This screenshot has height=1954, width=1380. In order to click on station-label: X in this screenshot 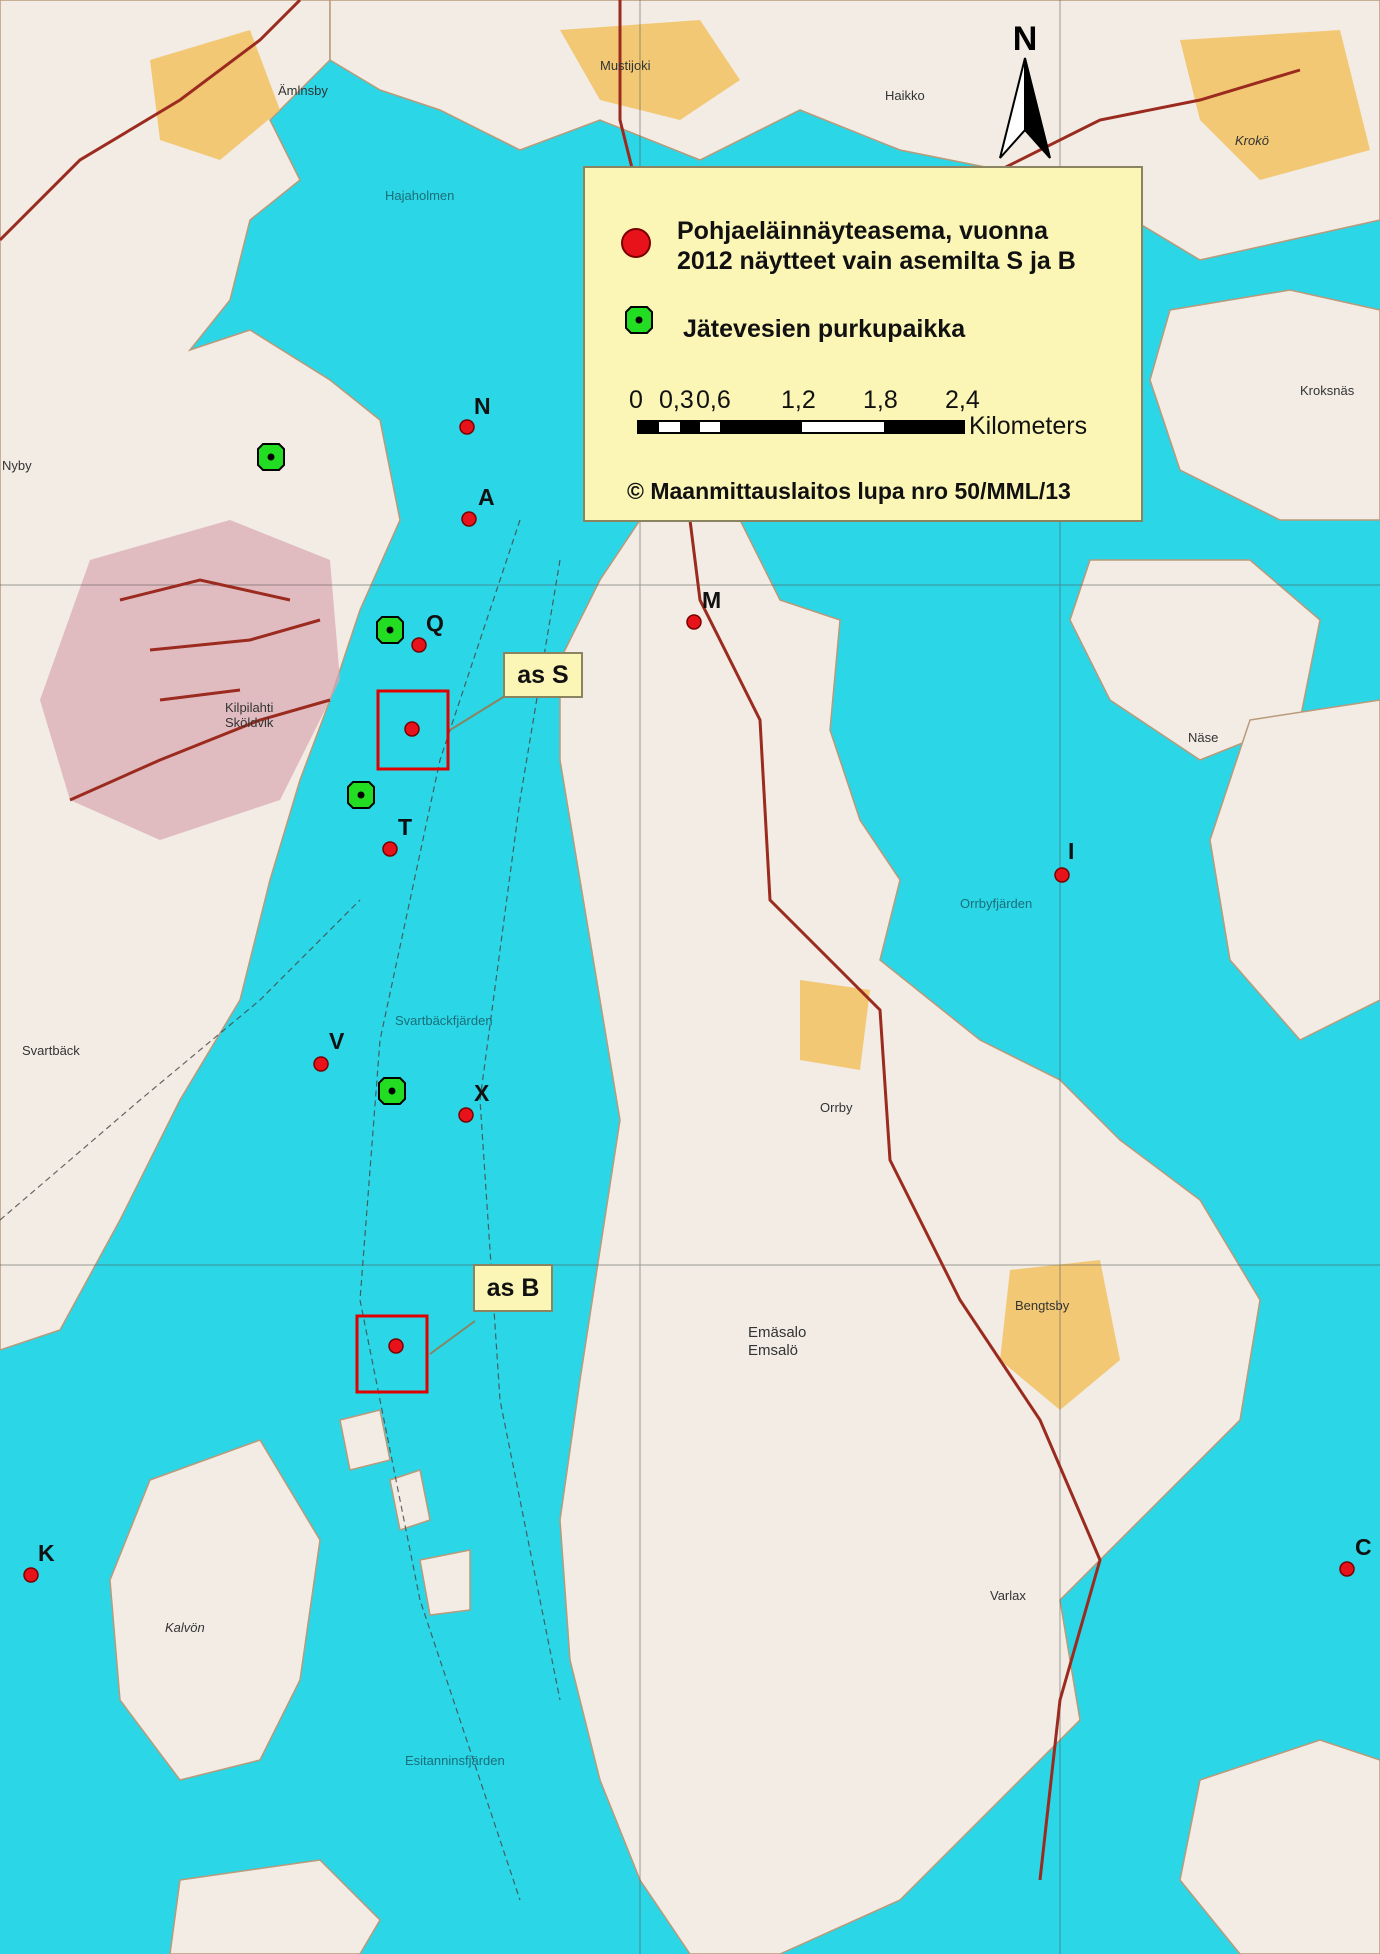, I will do `click(482, 1093)`.